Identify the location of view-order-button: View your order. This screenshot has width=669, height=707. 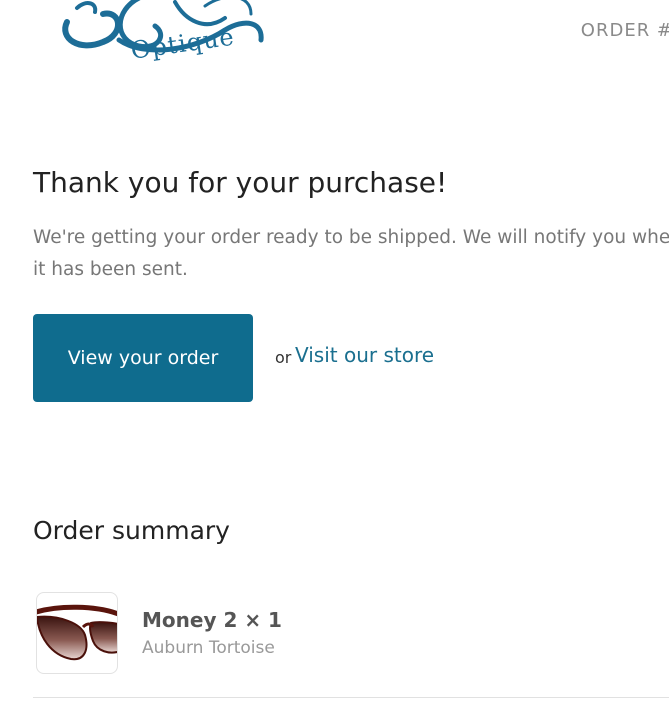
(143, 358).